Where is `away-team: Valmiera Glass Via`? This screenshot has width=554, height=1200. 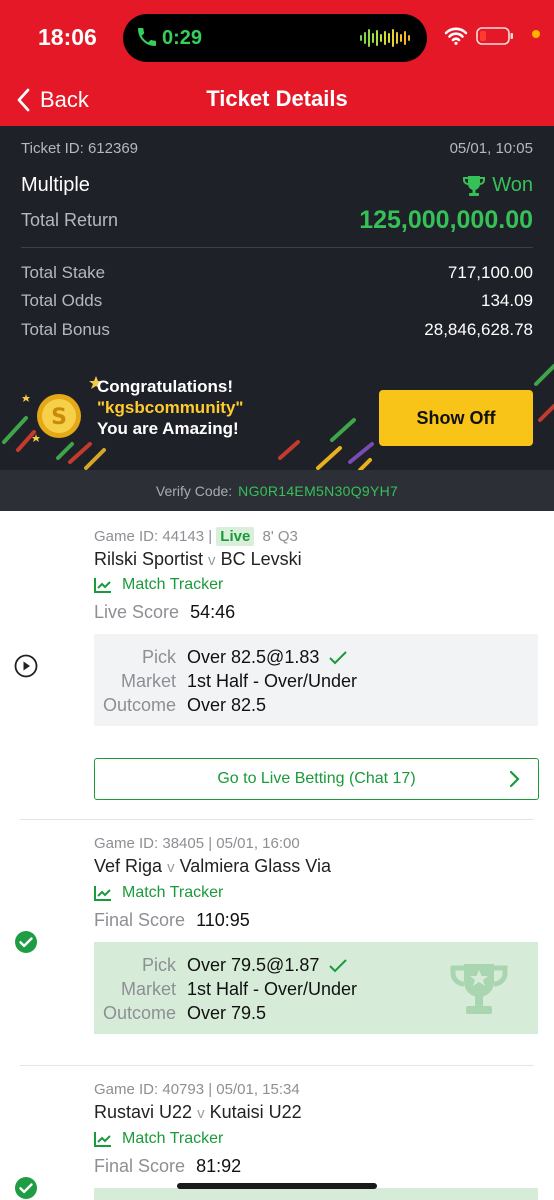
away-team: Valmiera Glass Via is located at coordinates (255, 866).